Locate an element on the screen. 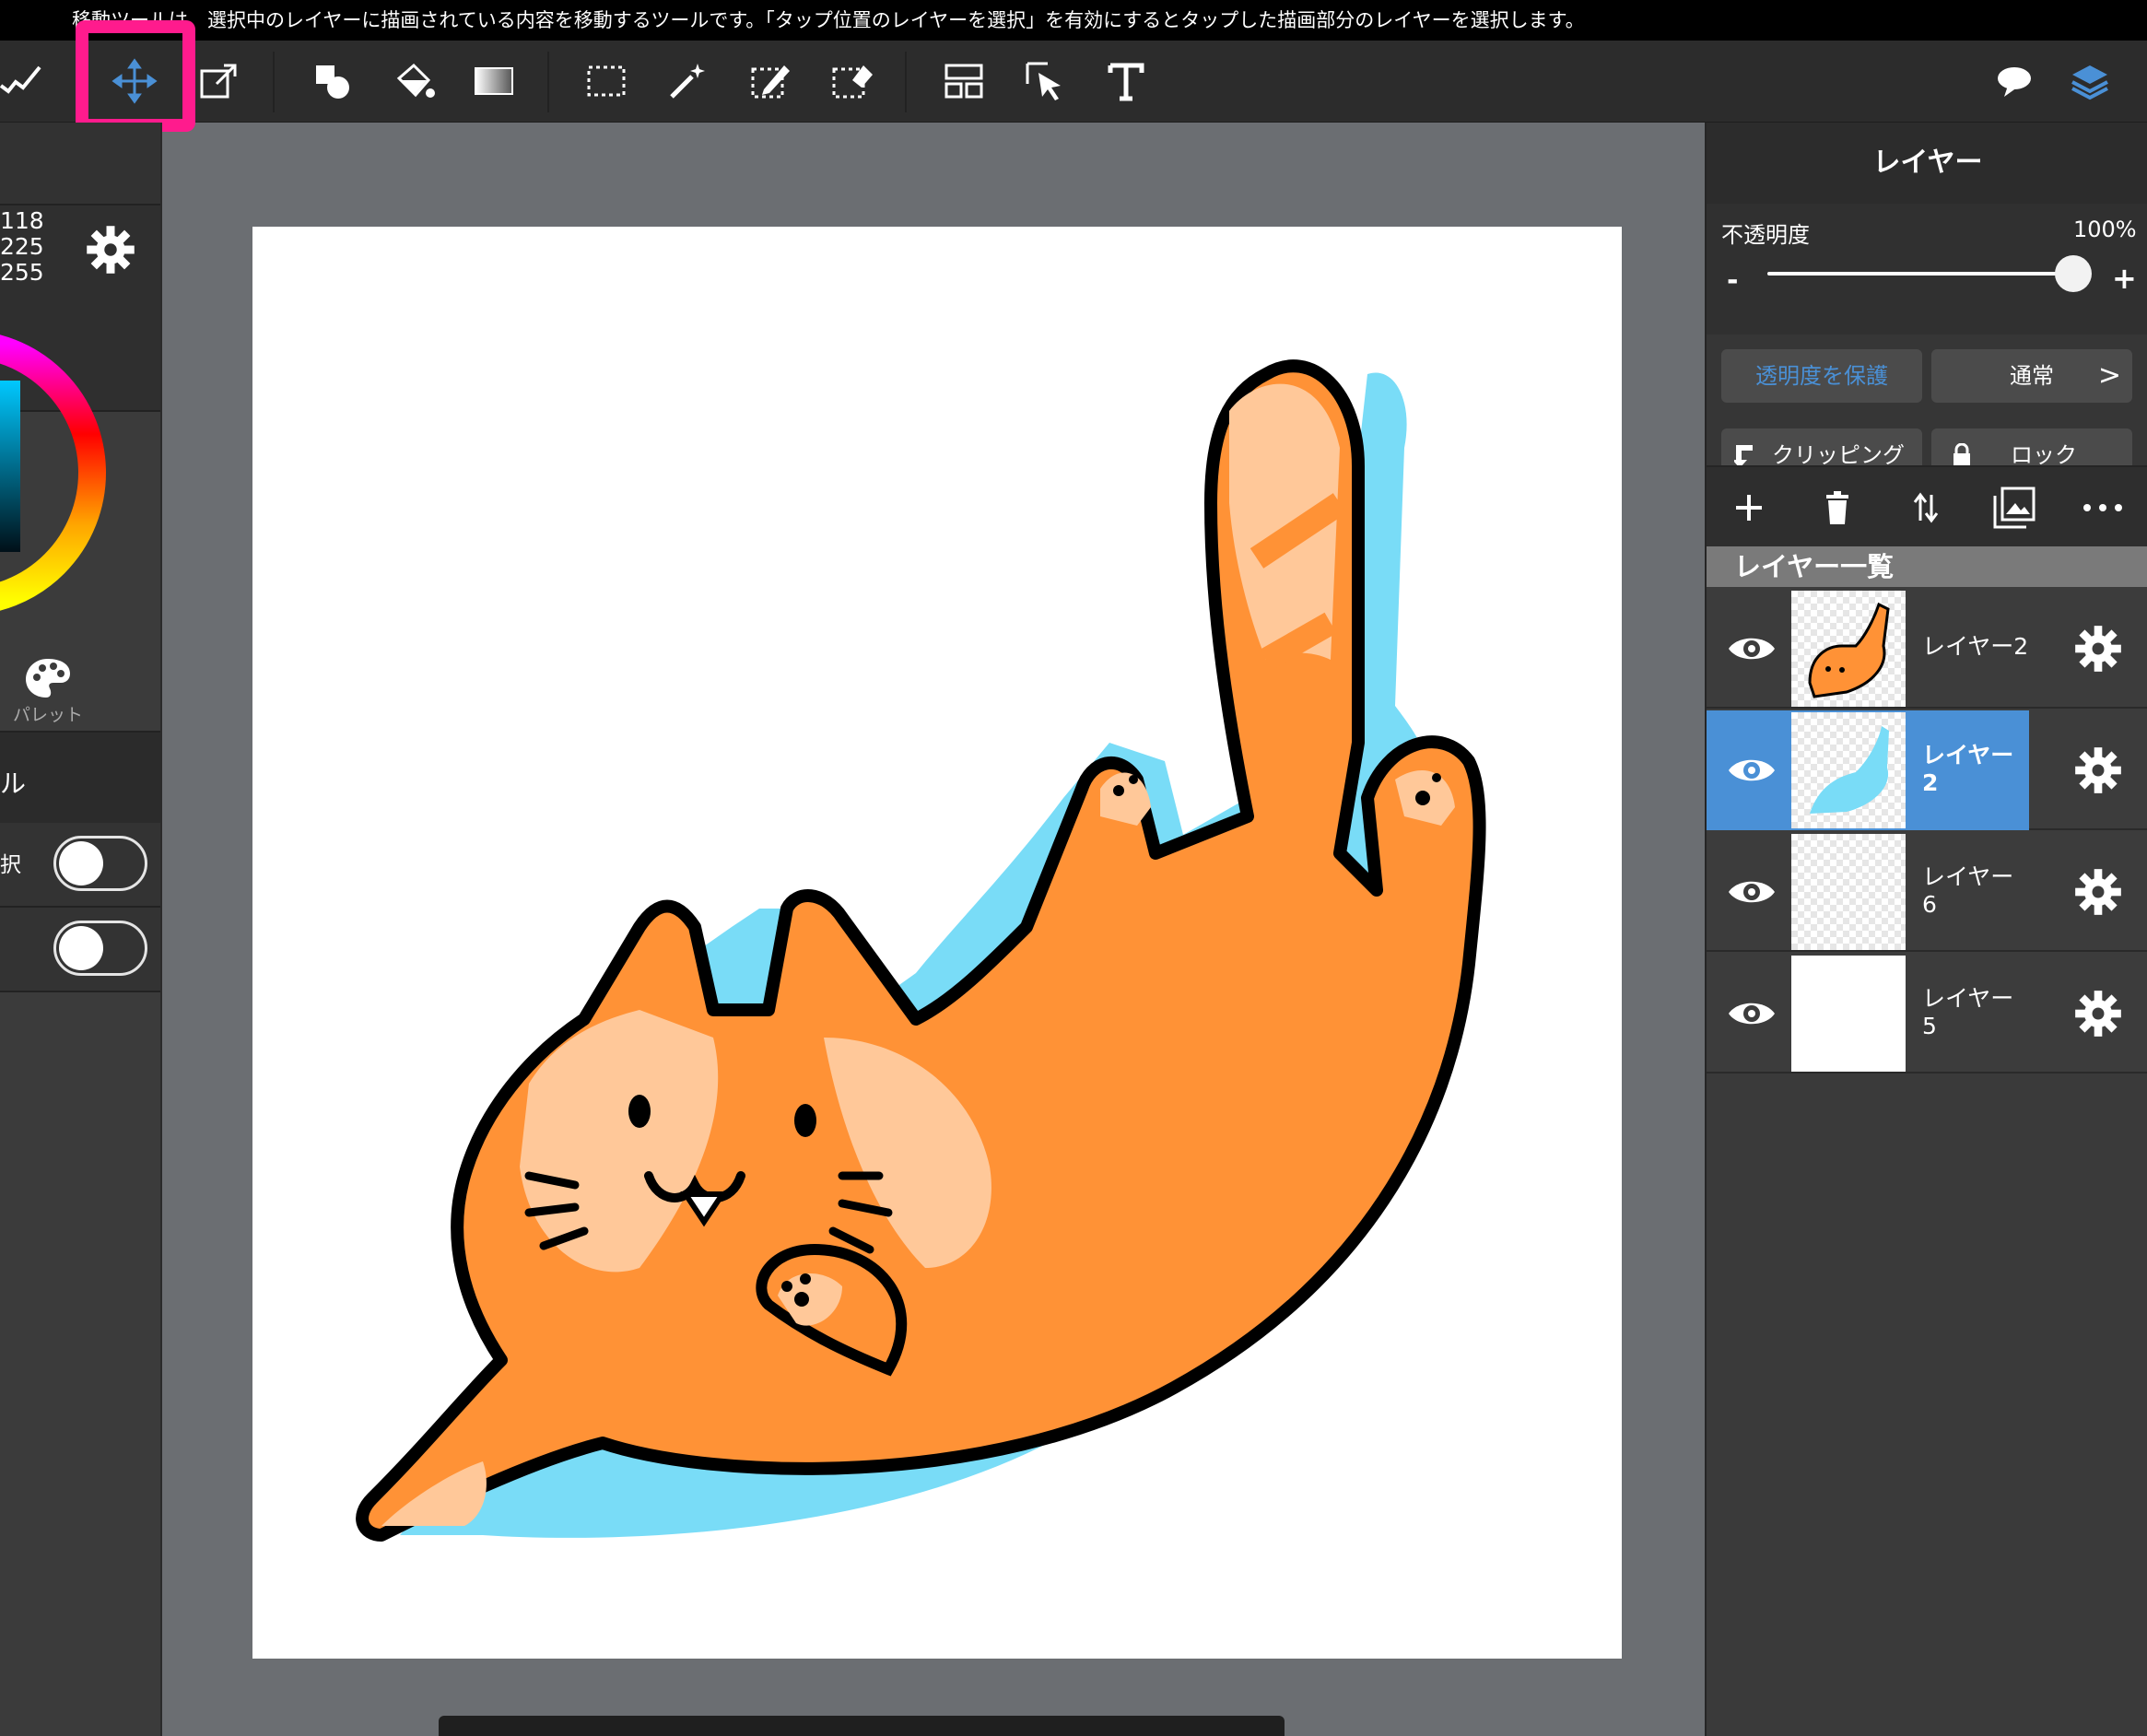  second-option-row is located at coordinates (80, 950).